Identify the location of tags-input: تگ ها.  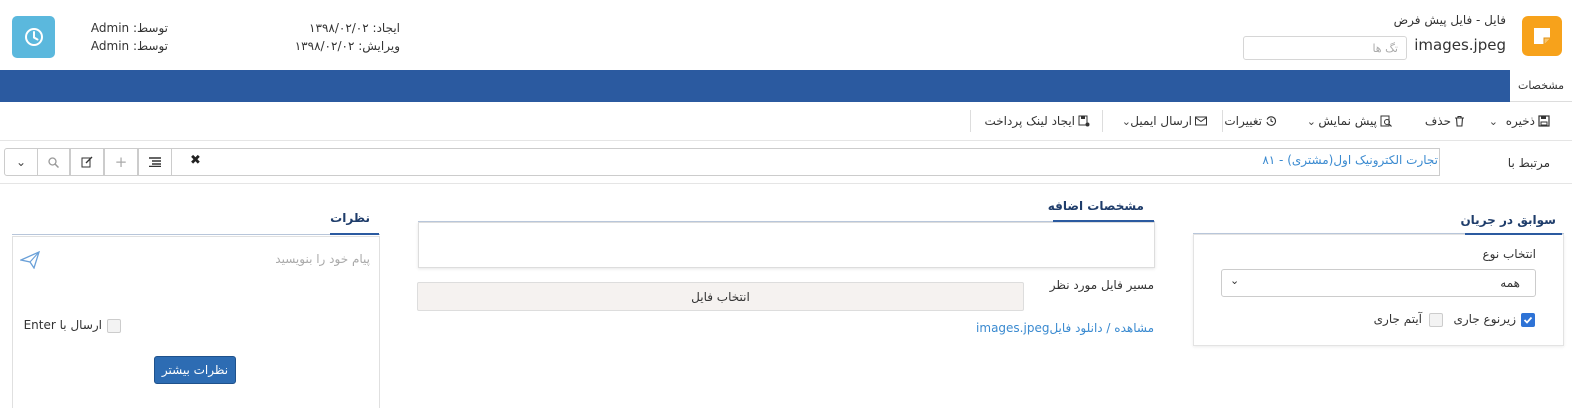
(1325, 48).